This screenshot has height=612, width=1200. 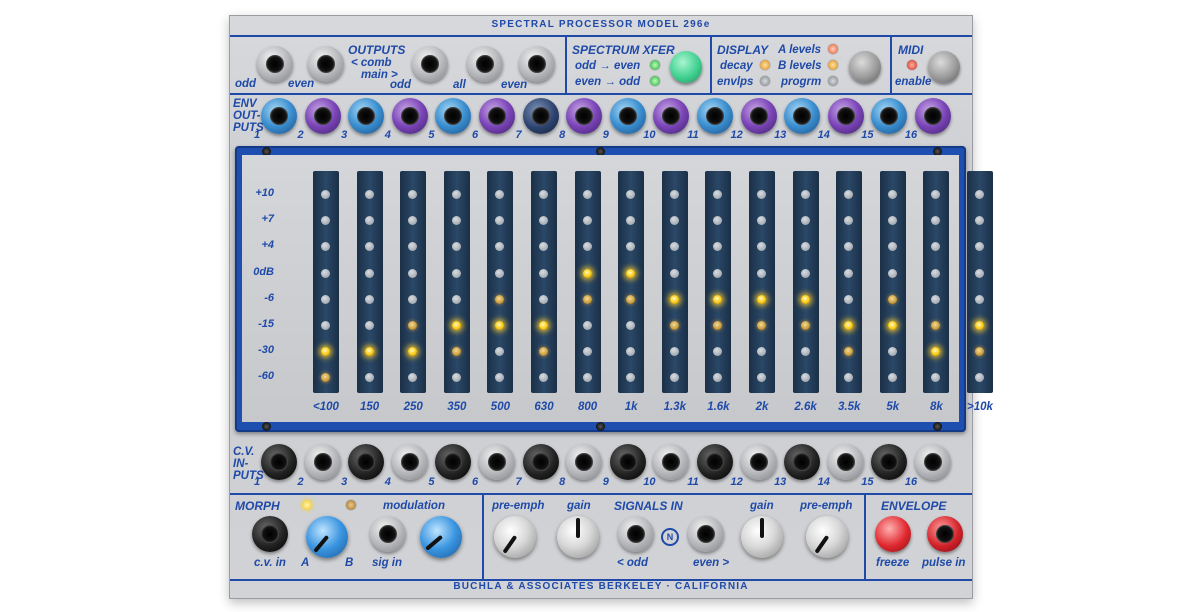 What do you see at coordinates (670, 537) in the screenshot?
I see `normal-link-icon: N` at bounding box center [670, 537].